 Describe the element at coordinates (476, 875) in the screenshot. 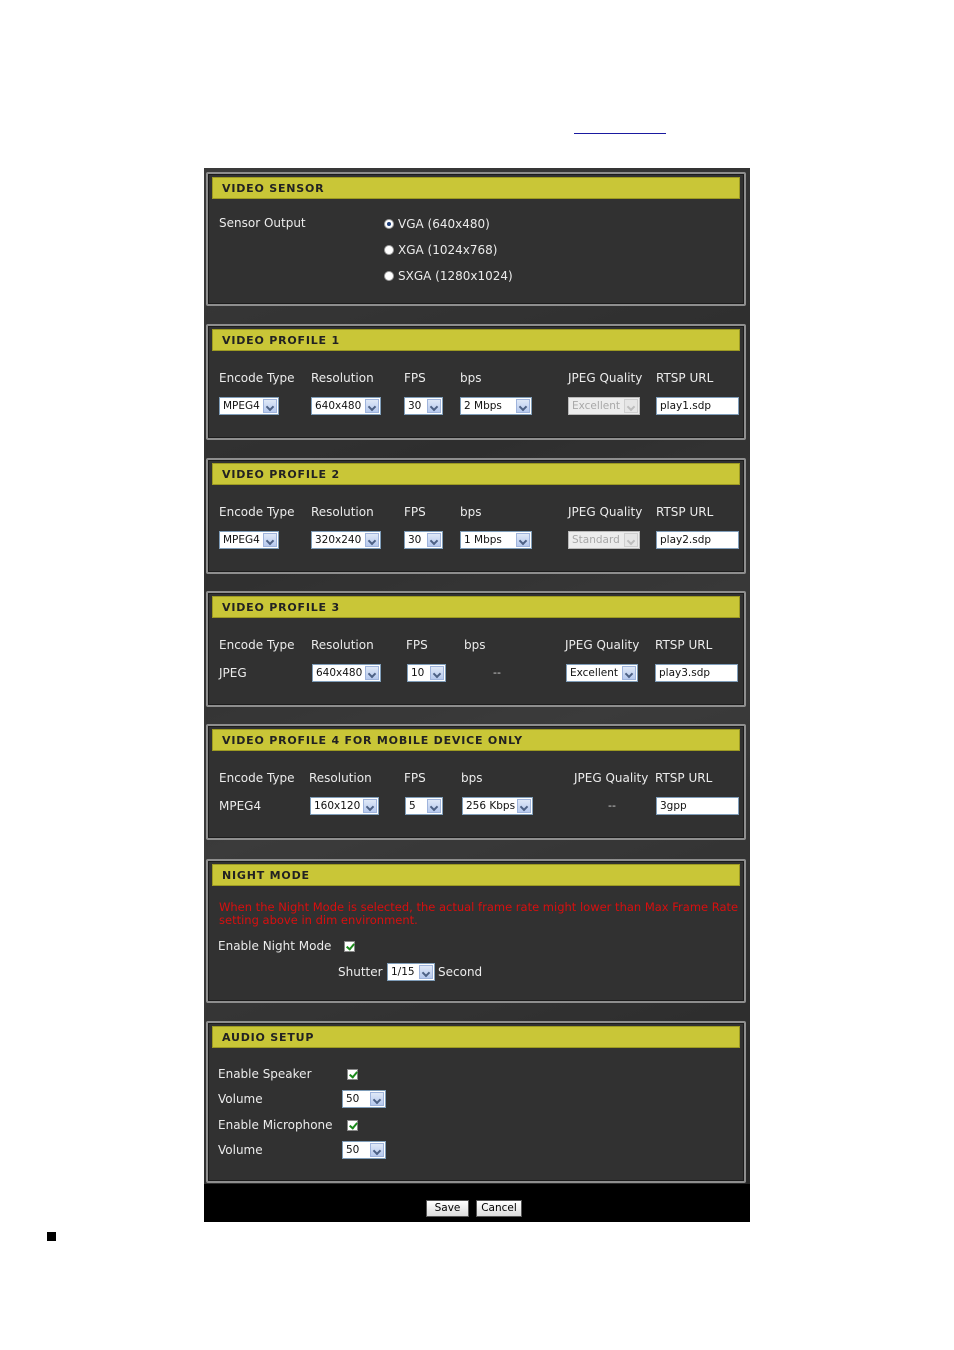

I see `section-title: NIGHT MODE` at that location.